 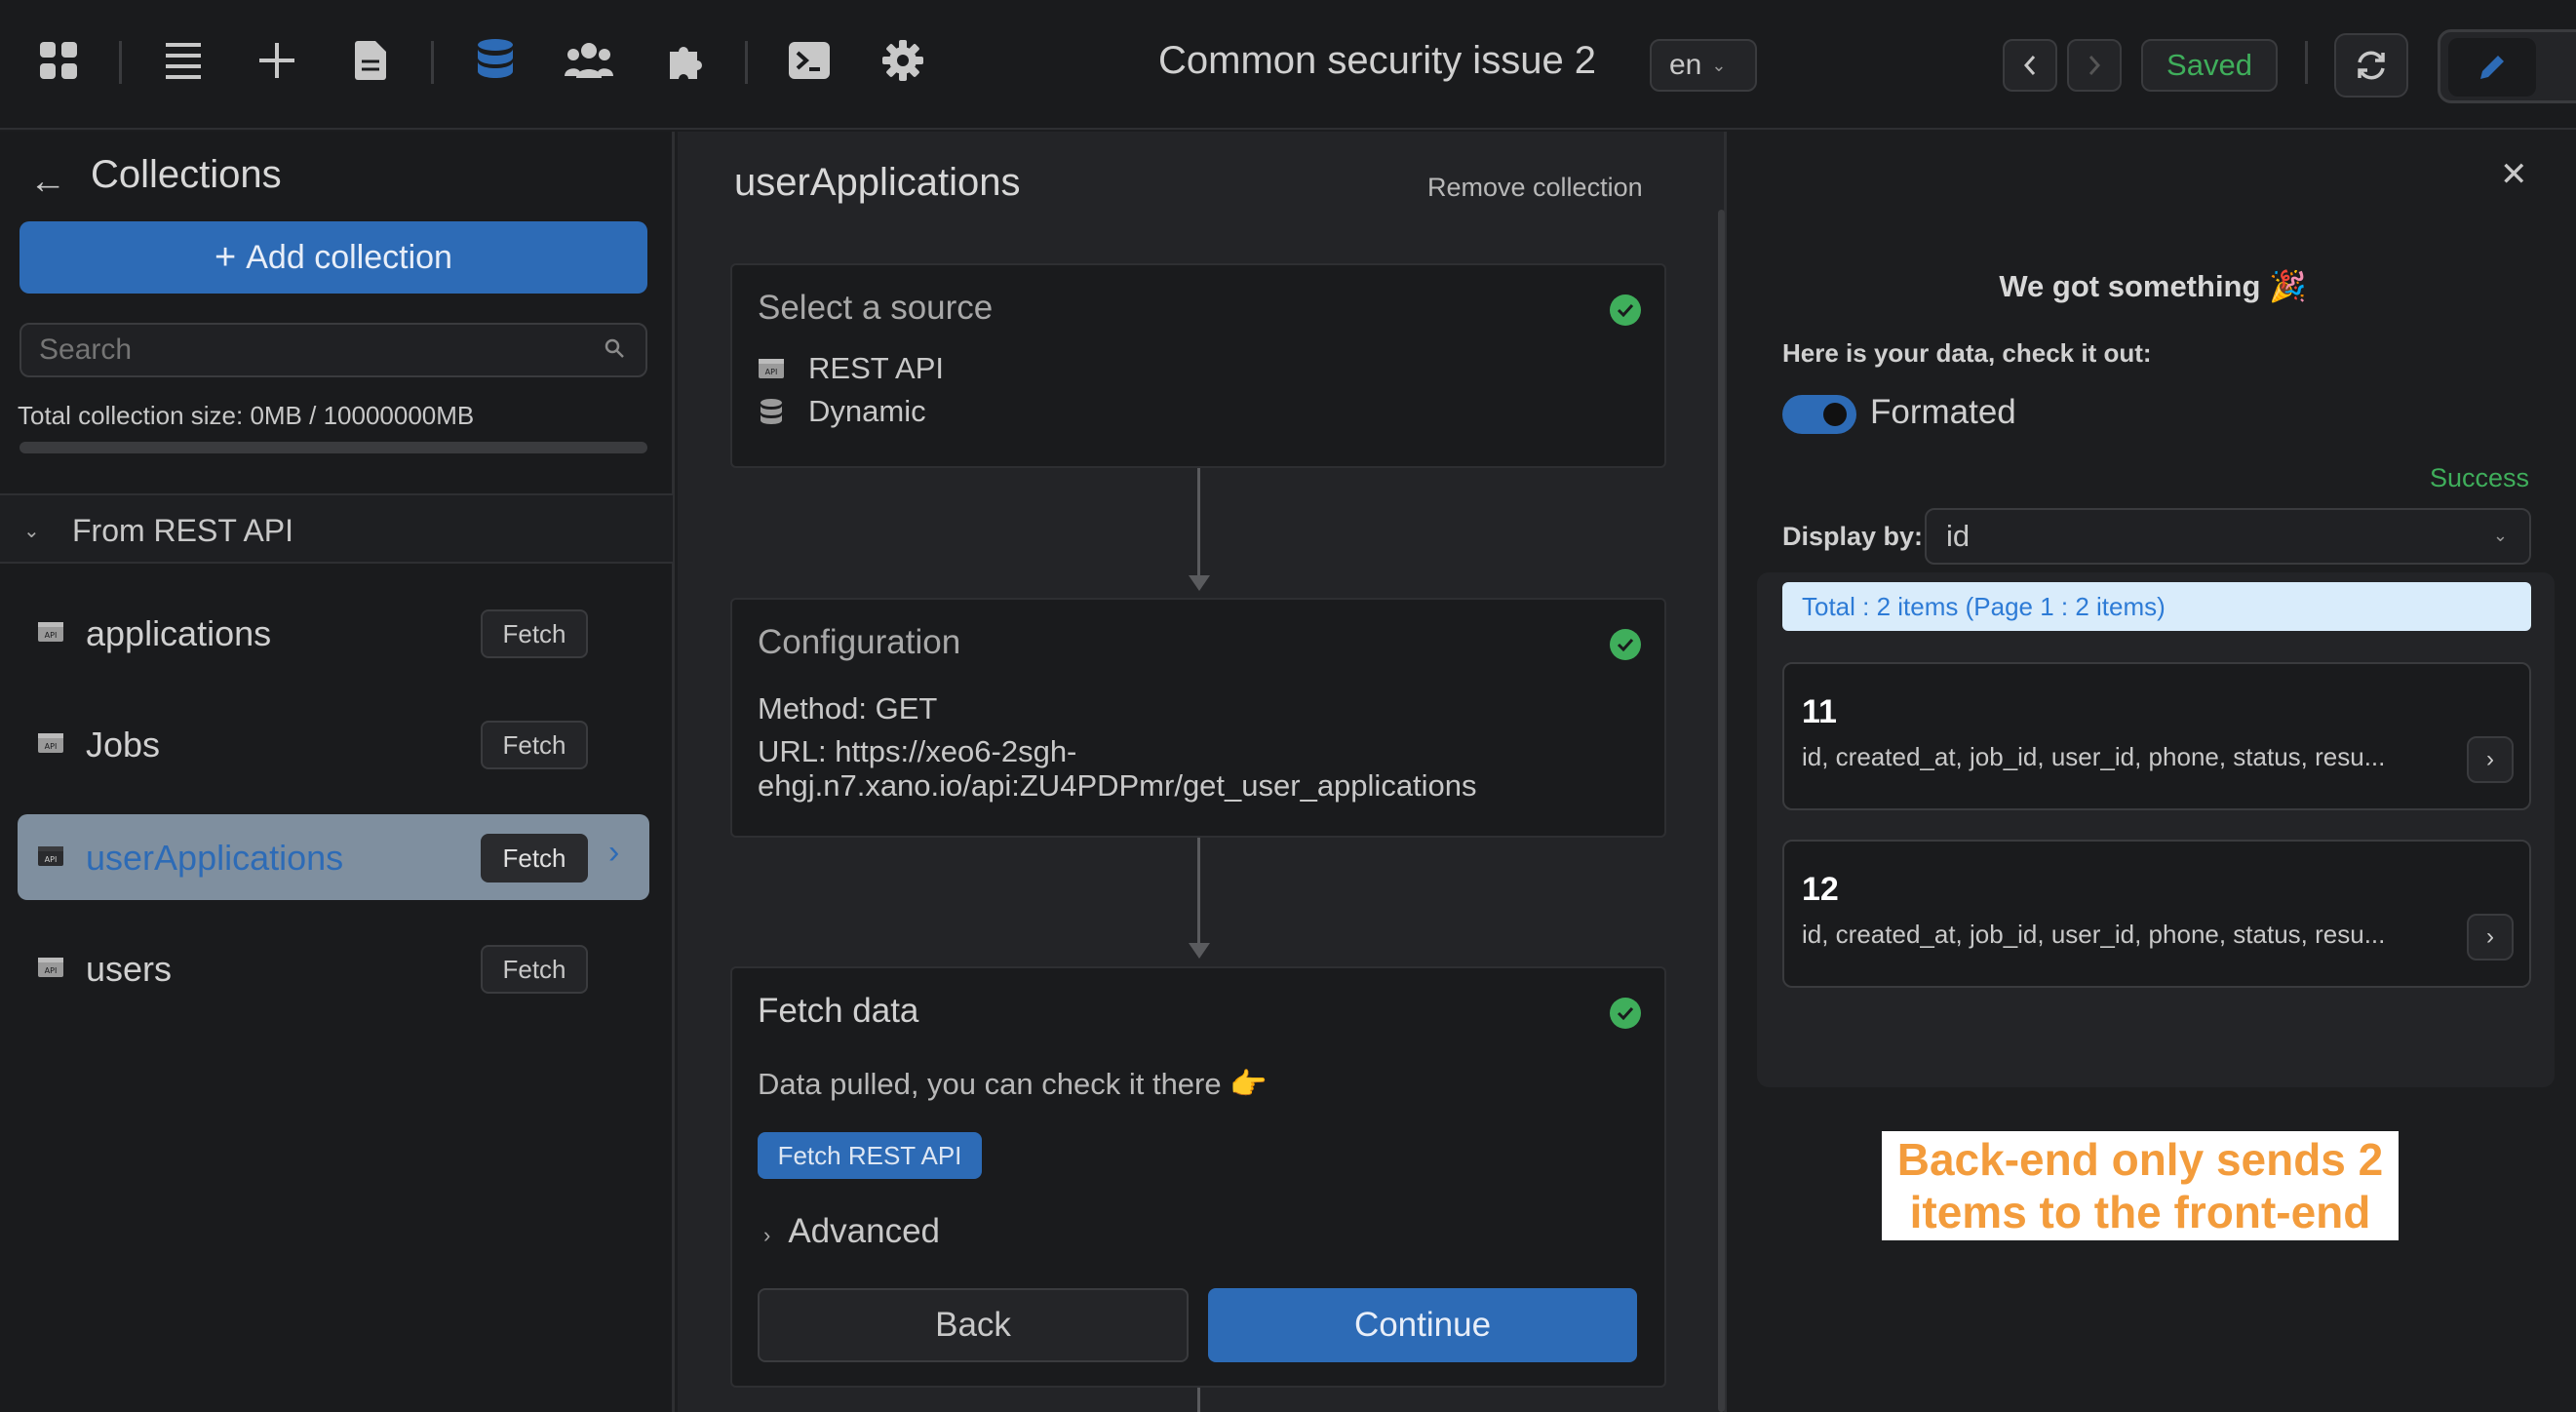 What do you see at coordinates (864, 1231) in the screenshot?
I see `advanced-label: Advanced` at bounding box center [864, 1231].